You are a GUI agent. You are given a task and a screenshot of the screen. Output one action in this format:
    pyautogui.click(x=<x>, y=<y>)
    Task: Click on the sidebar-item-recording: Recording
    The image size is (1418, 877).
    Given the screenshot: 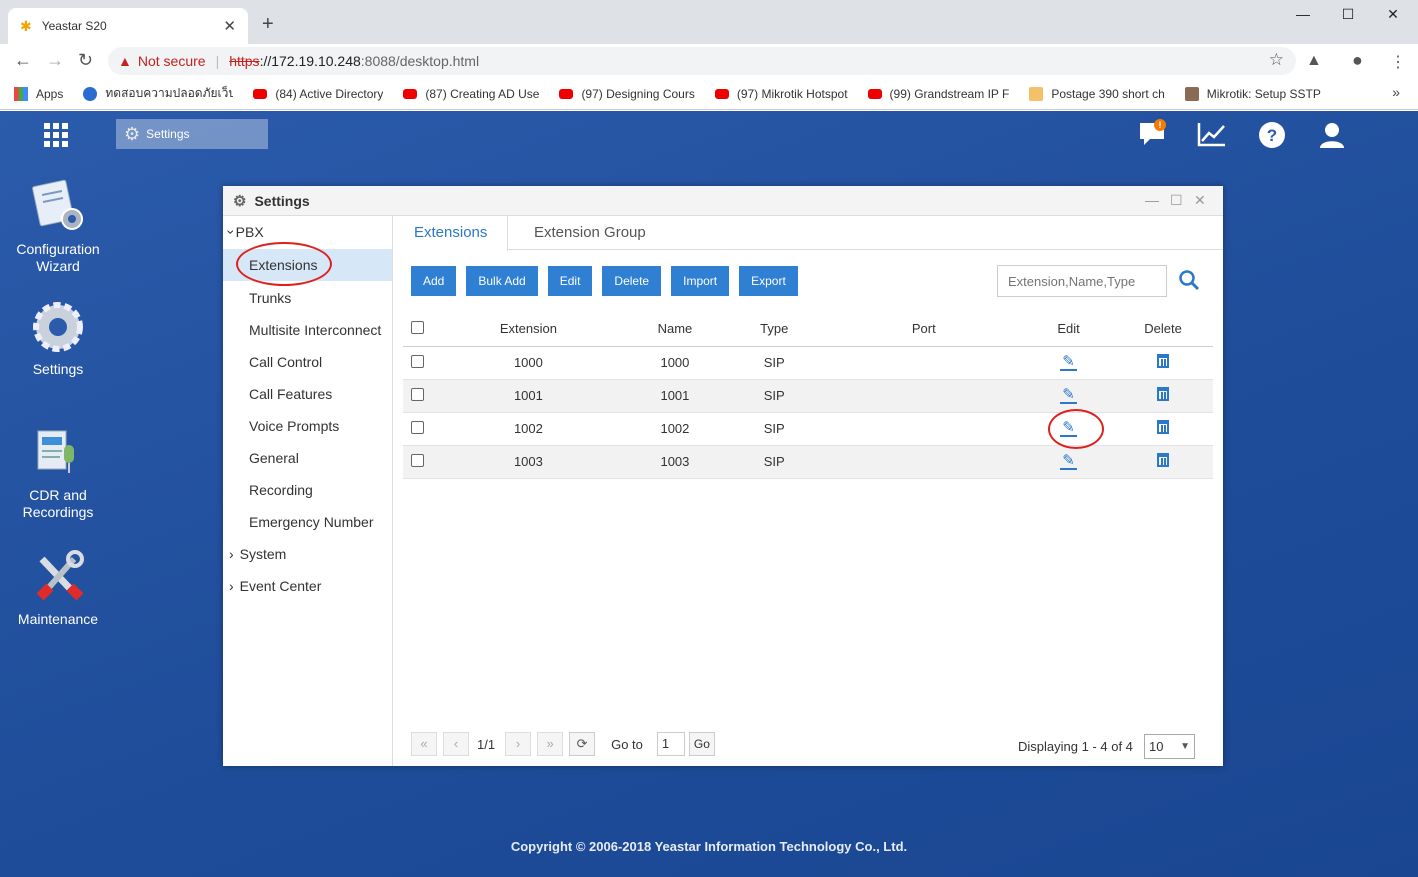 What is the action you would take?
    pyautogui.click(x=307, y=490)
    